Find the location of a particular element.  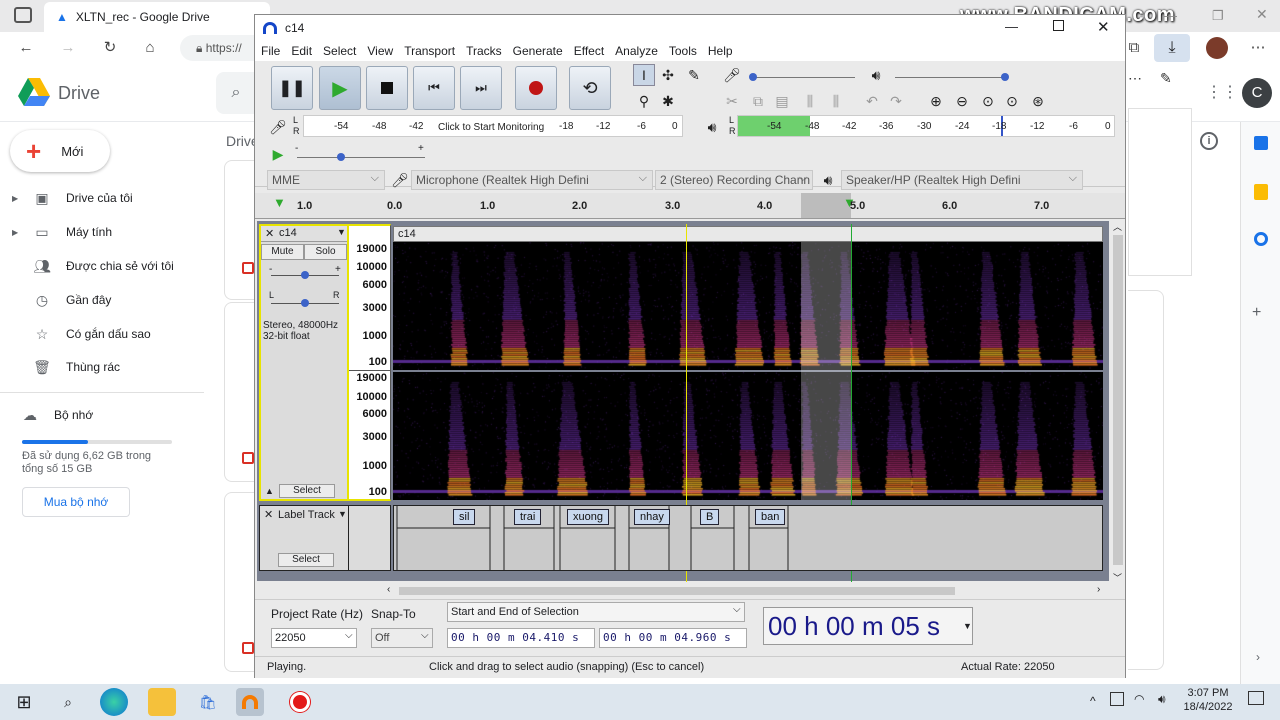

tray-app-icon is located at coordinates (1117, 699).